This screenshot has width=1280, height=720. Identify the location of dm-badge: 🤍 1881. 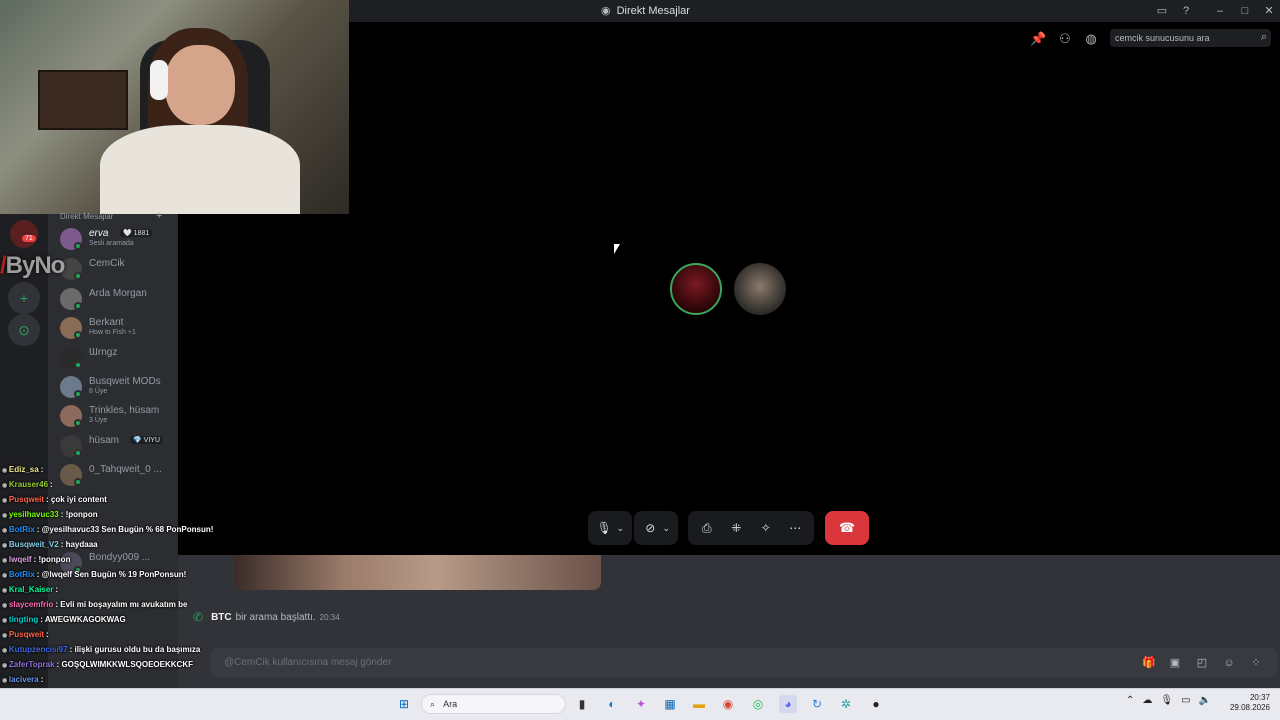
(136, 233).